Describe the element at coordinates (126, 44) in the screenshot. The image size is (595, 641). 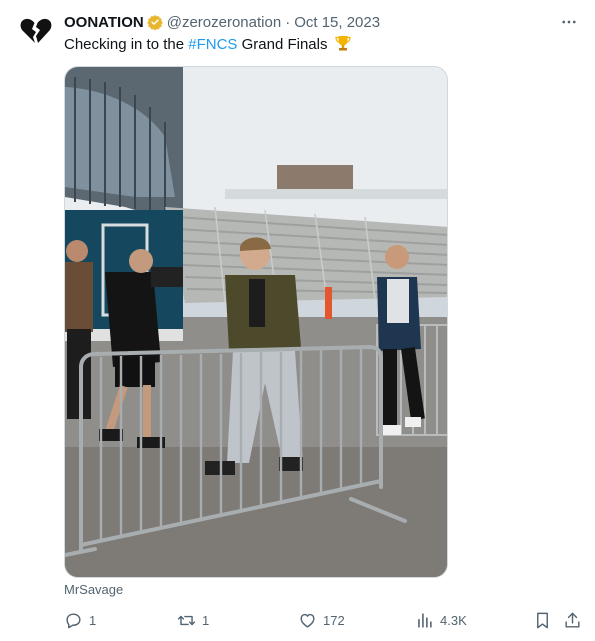
I see `tweet-text-start: Checking in to the` at that location.